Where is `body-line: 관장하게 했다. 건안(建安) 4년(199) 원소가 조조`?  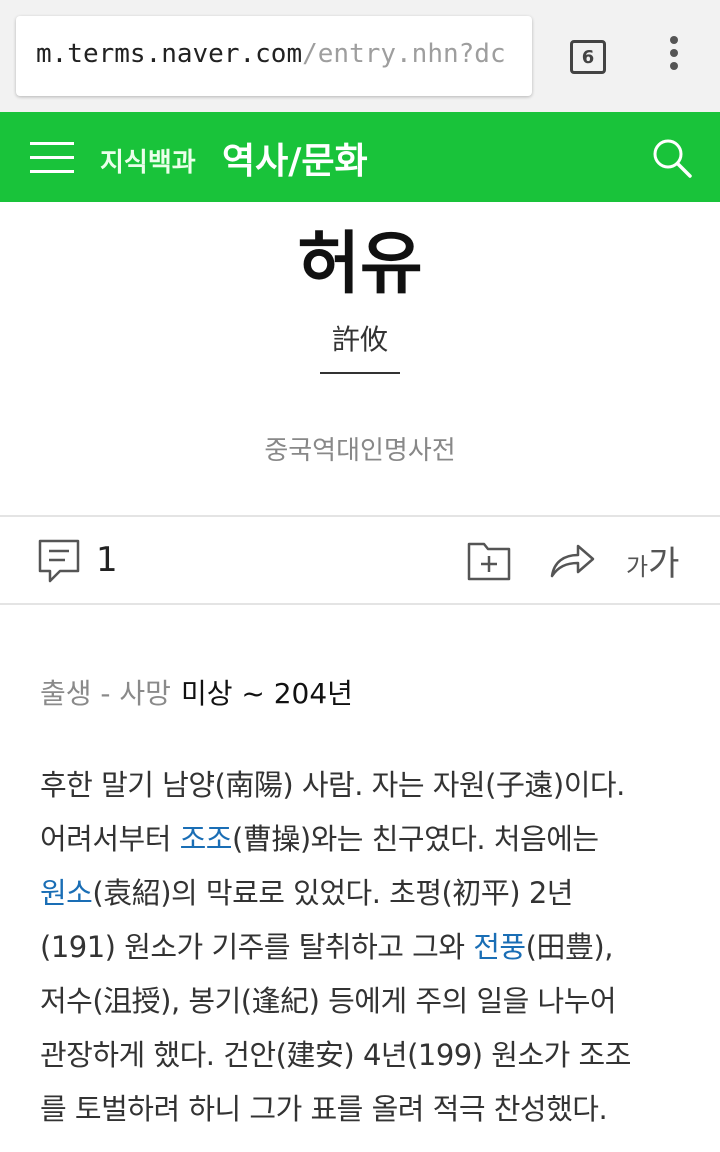 body-line: 관장하게 했다. 건안(建安) 4년(199) 원소가 조조 is located at coordinates (335, 1055).